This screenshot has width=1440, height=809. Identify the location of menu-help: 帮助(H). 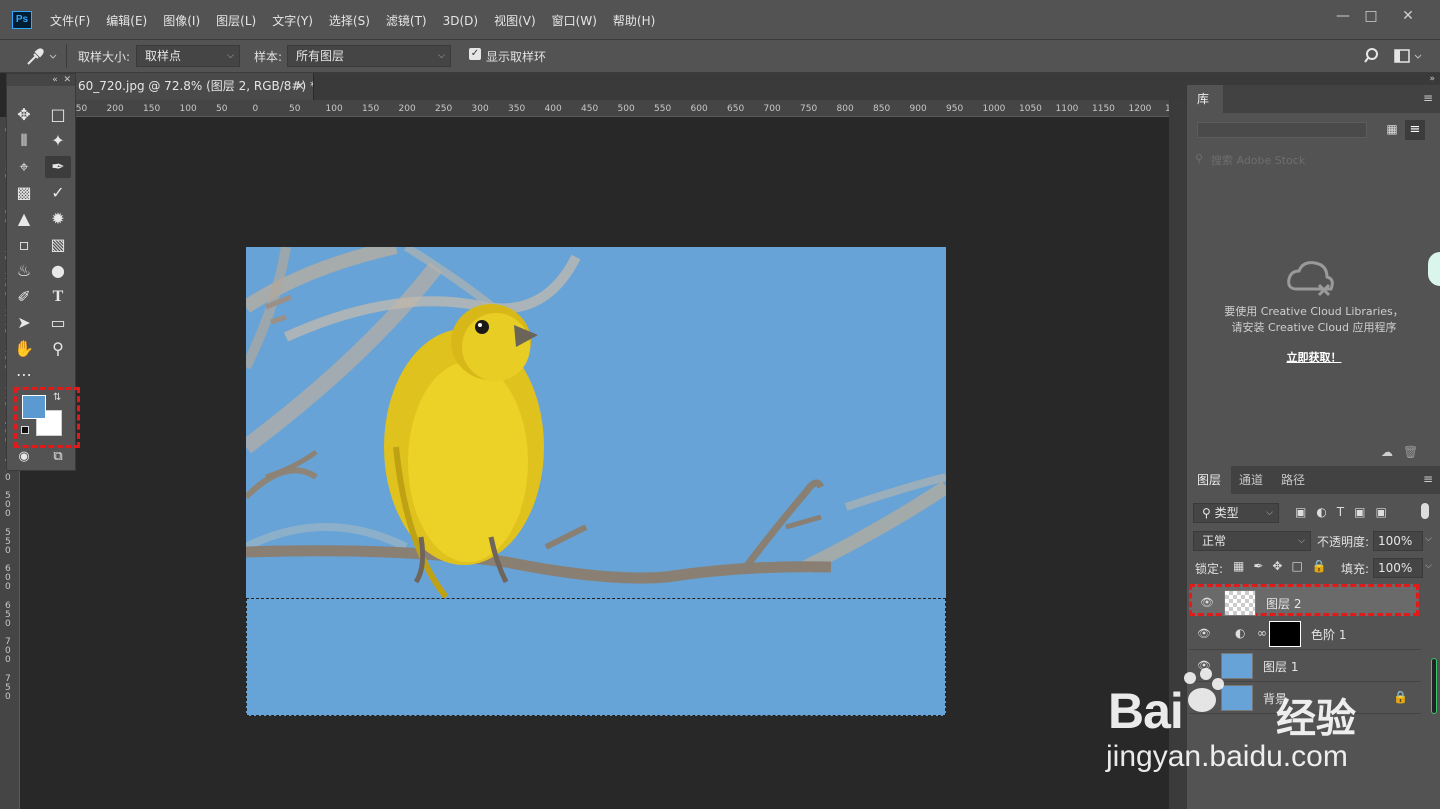
(634, 21).